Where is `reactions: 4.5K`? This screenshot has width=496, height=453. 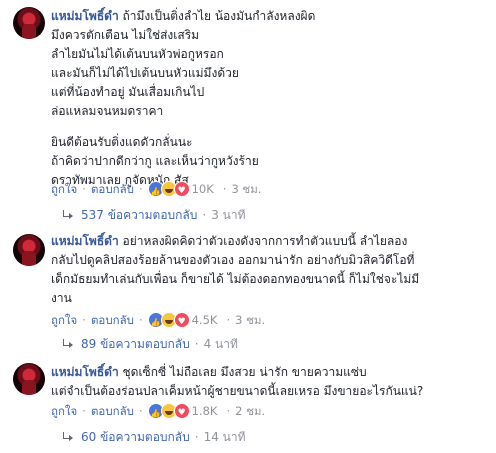
reactions: 4.5K is located at coordinates (182, 321).